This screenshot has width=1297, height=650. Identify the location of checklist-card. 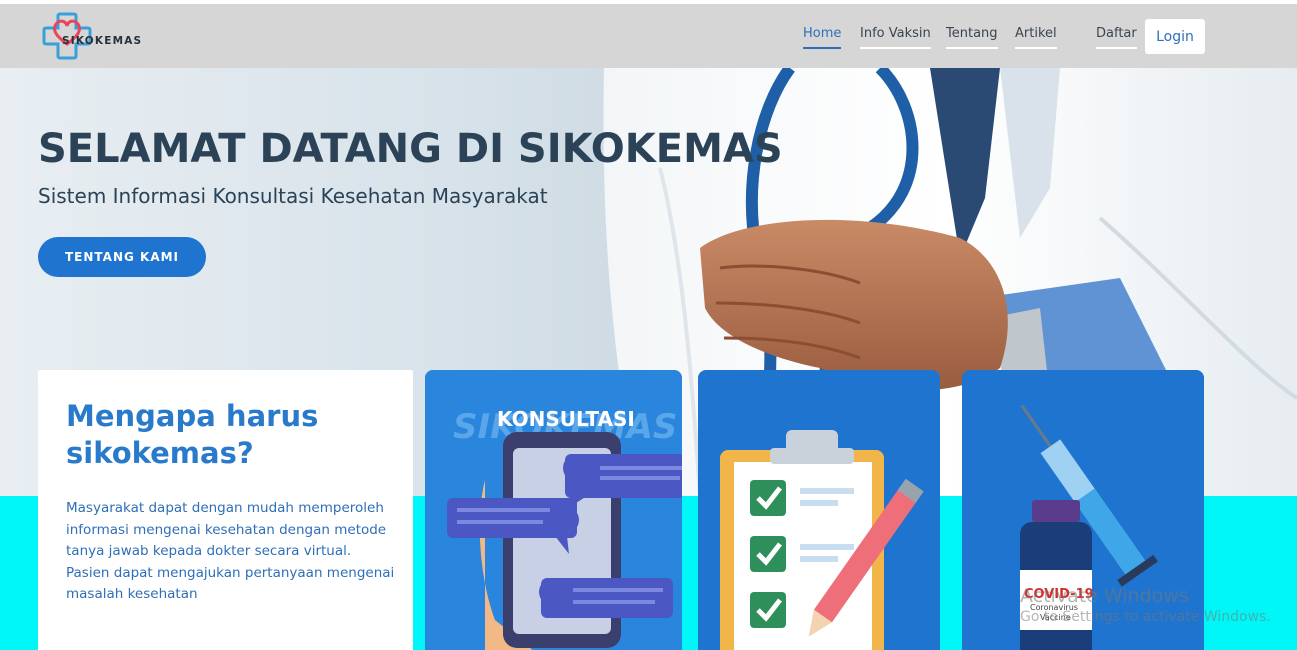
(819, 510).